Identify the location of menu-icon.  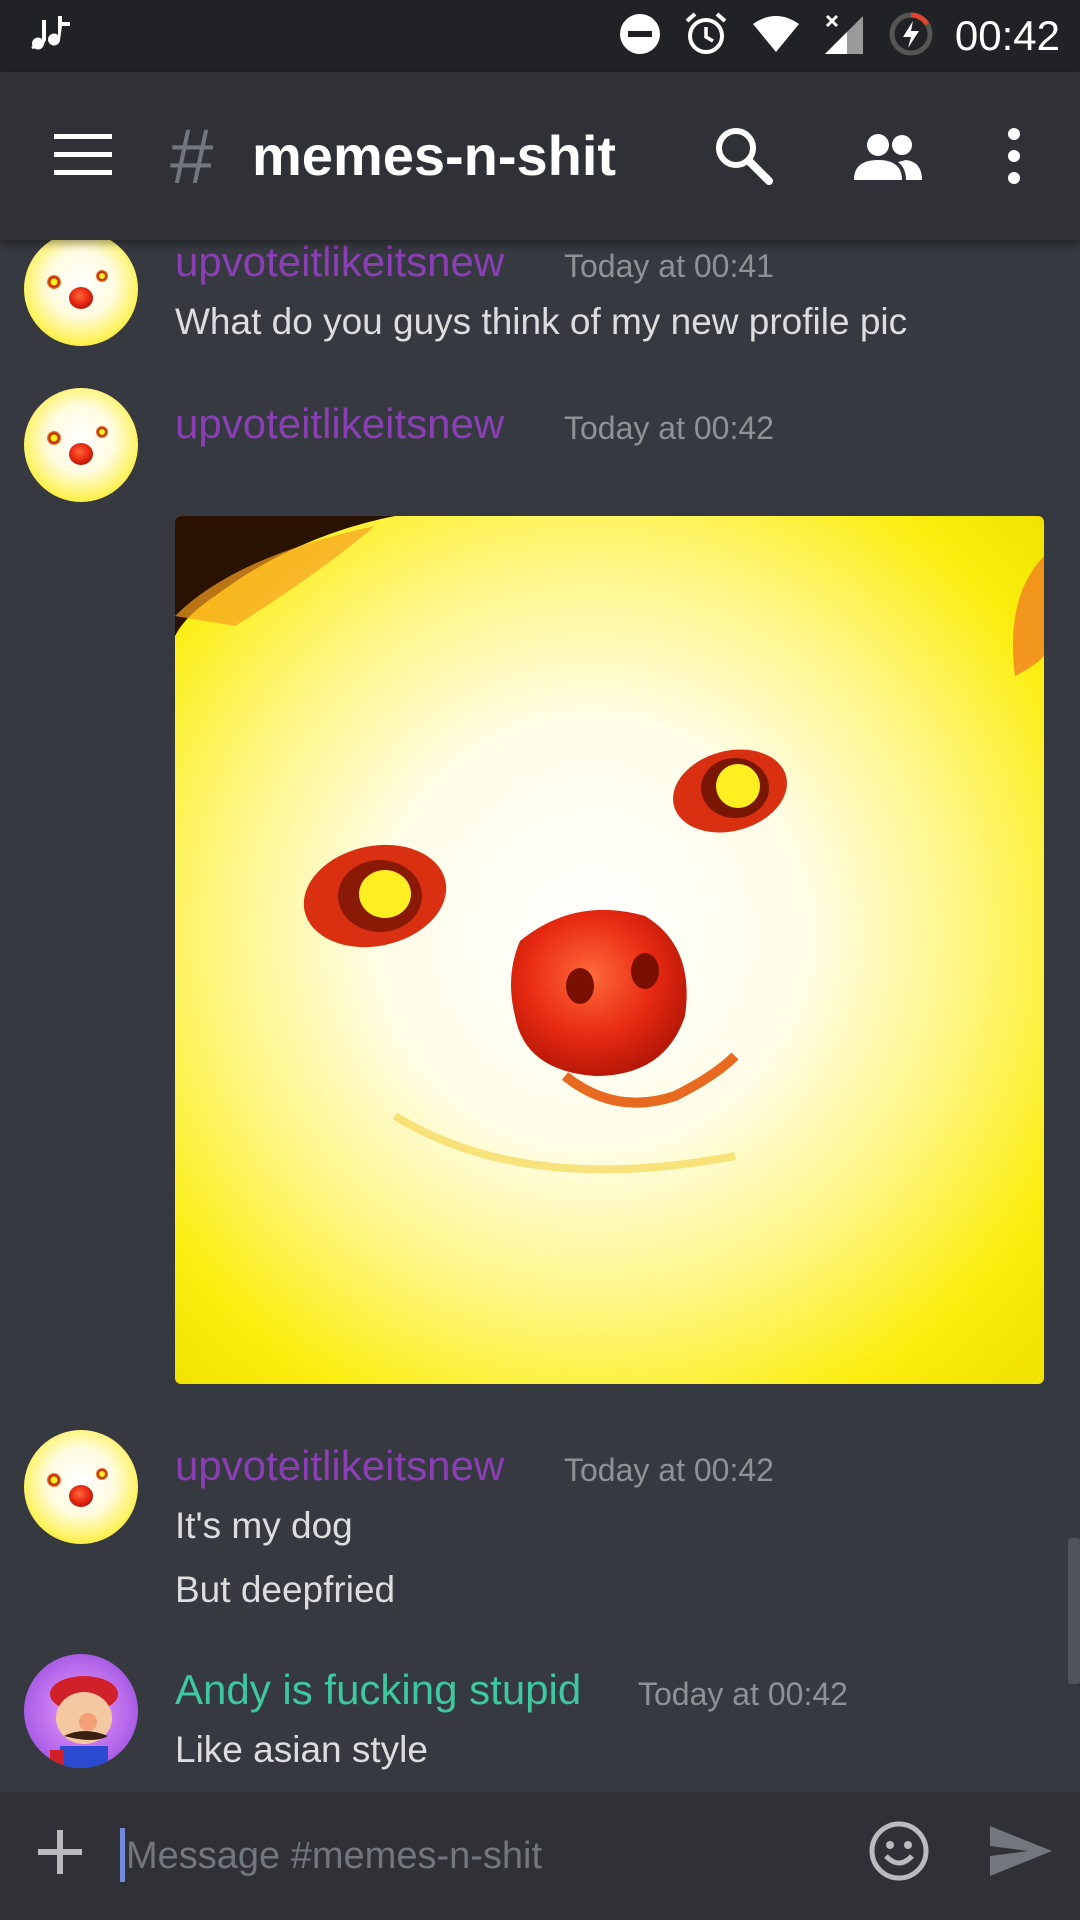
(83, 155).